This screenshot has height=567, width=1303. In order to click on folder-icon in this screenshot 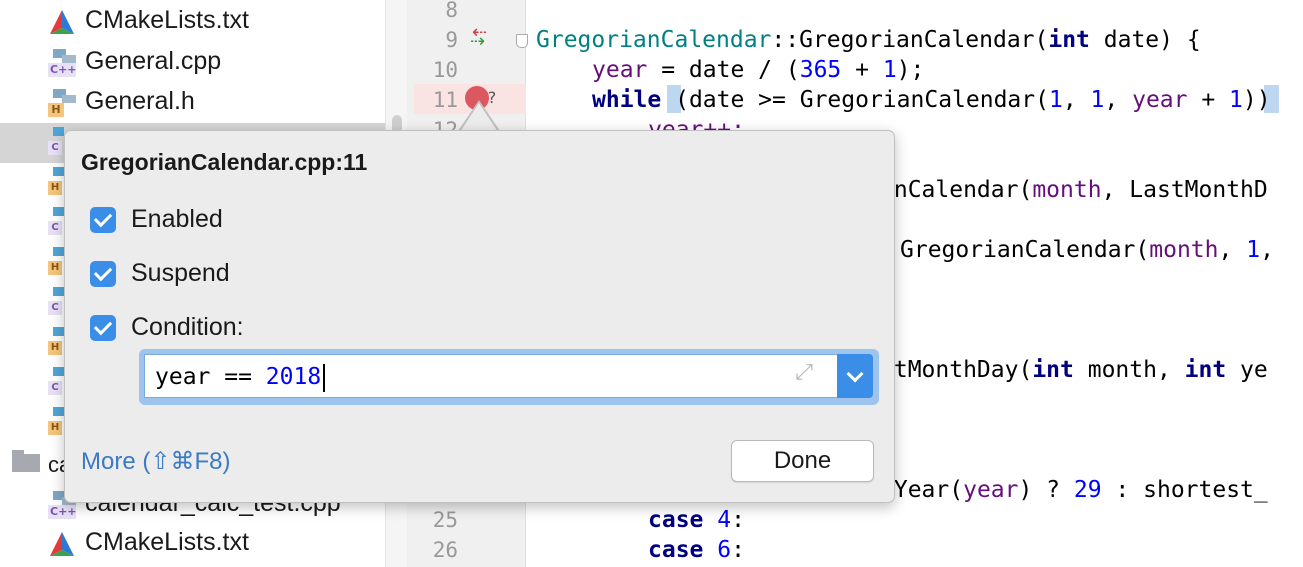, I will do `click(26, 461)`.